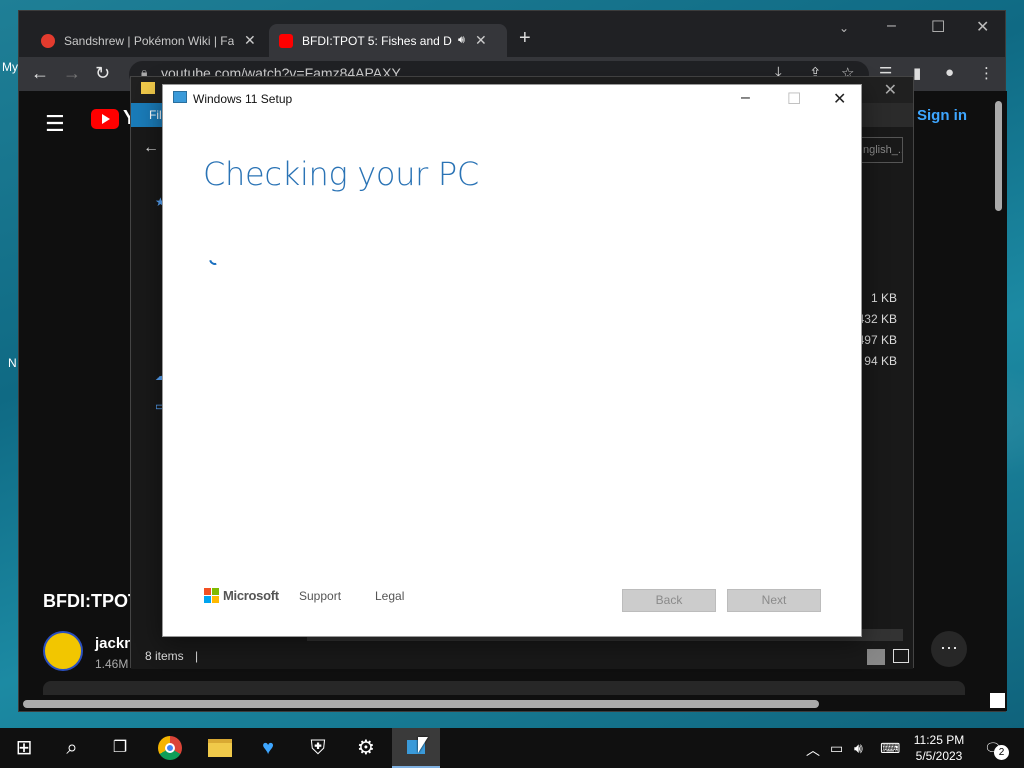  What do you see at coordinates (1001, 752) in the screenshot?
I see `notification-badge: 2` at bounding box center [1001, 752].